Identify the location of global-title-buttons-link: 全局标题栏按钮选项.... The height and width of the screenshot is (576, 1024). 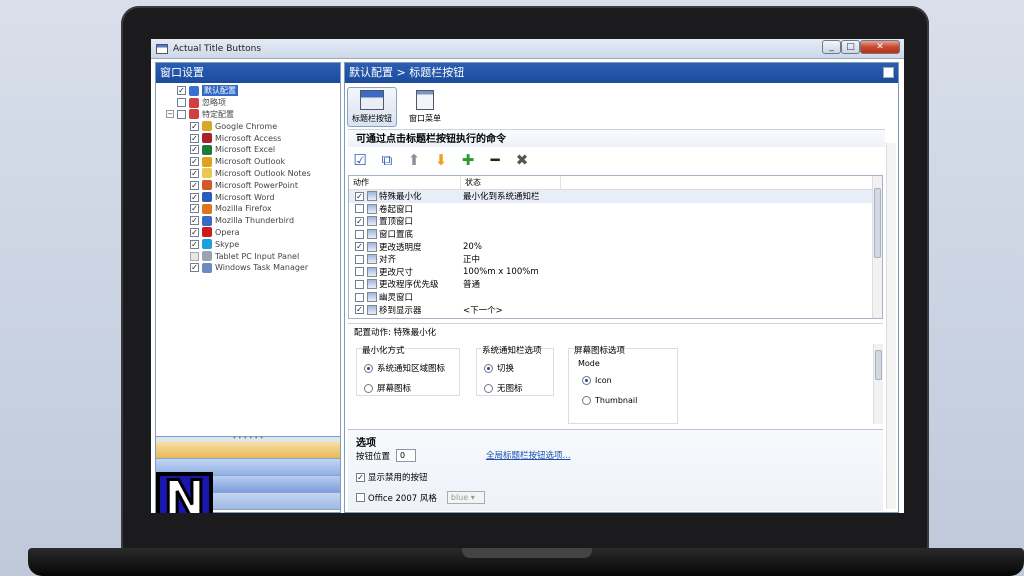
(528, 455).